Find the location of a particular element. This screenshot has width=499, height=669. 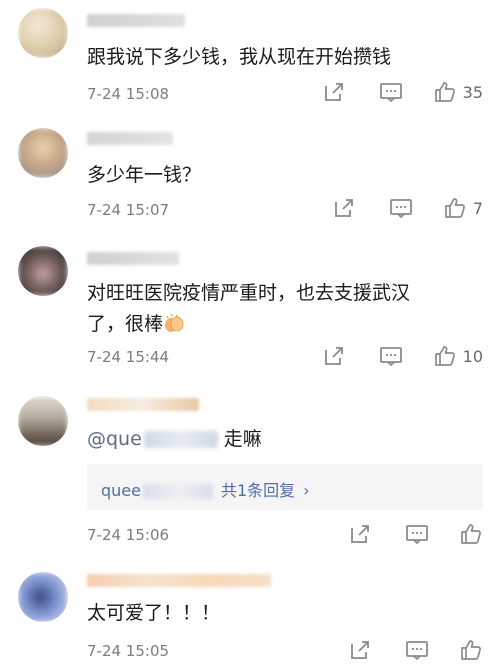

comment-actions: 7 is located at coordinates (408, 208).